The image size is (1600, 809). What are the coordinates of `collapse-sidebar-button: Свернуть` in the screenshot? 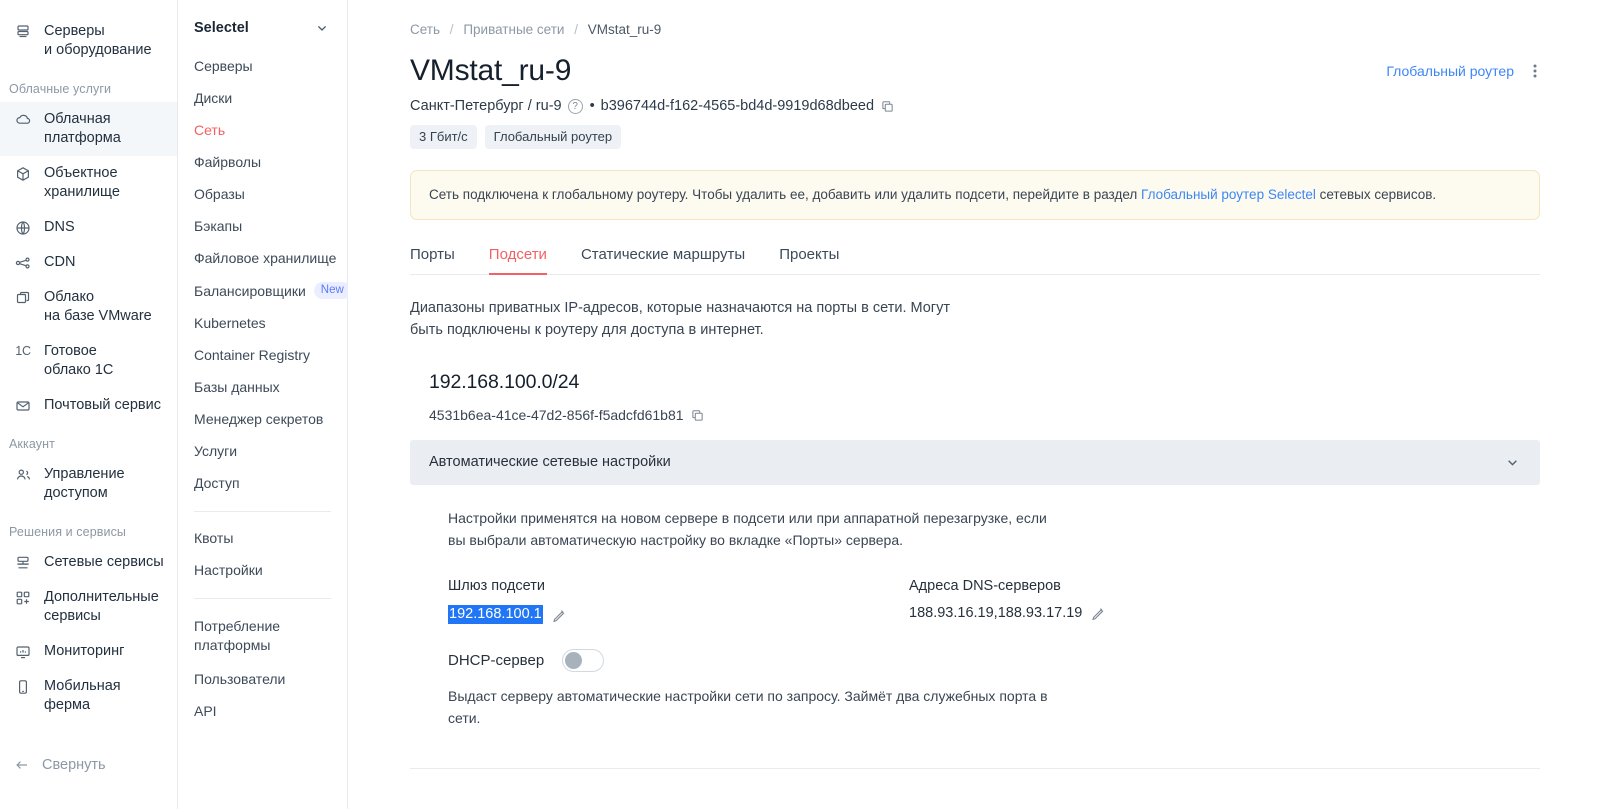 It's located at (88, 765).